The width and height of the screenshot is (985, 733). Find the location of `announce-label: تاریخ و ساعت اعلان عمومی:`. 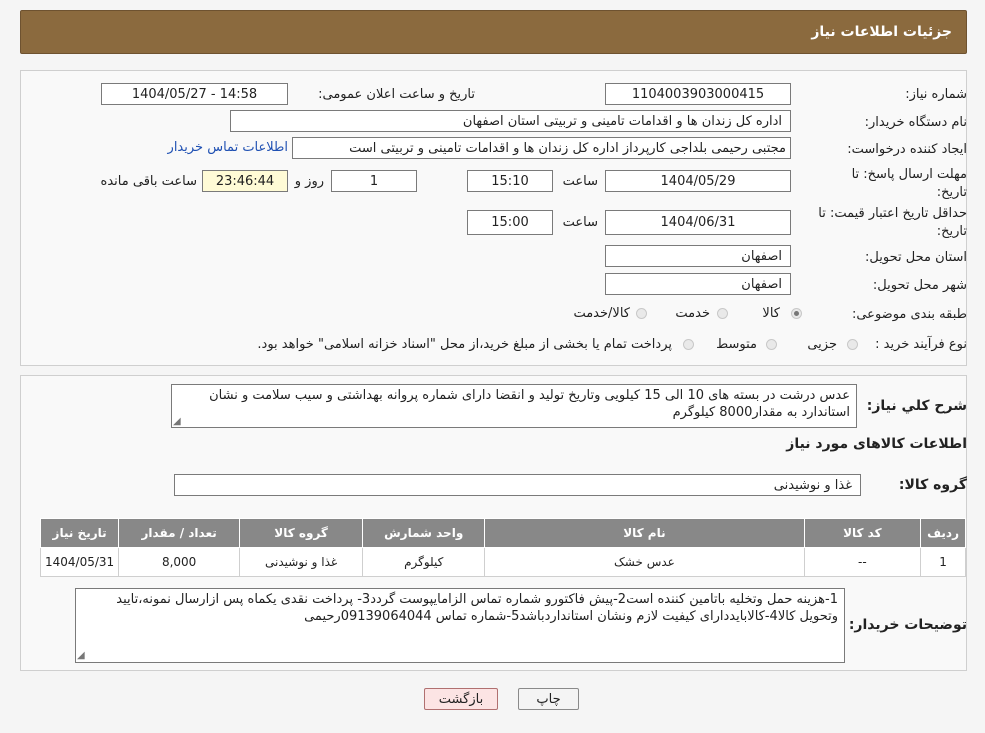

announce-label: تاریخ و ساعت اعلان عمومی: is located at coordinates (396, 94).